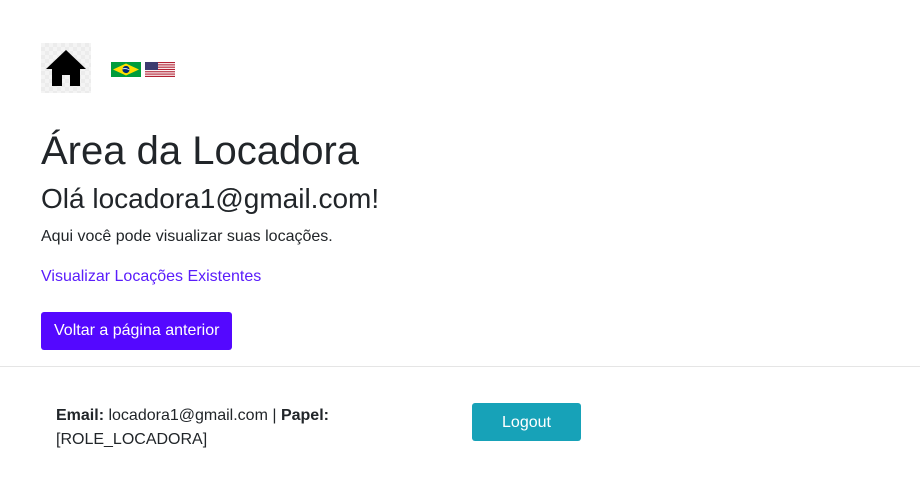 Image resolution: width=920 pixels, height=504 pixels. What do you see at coordinates (143, 69) in the screenshot?
I see `language-selector` at bounding box center [143, 69].